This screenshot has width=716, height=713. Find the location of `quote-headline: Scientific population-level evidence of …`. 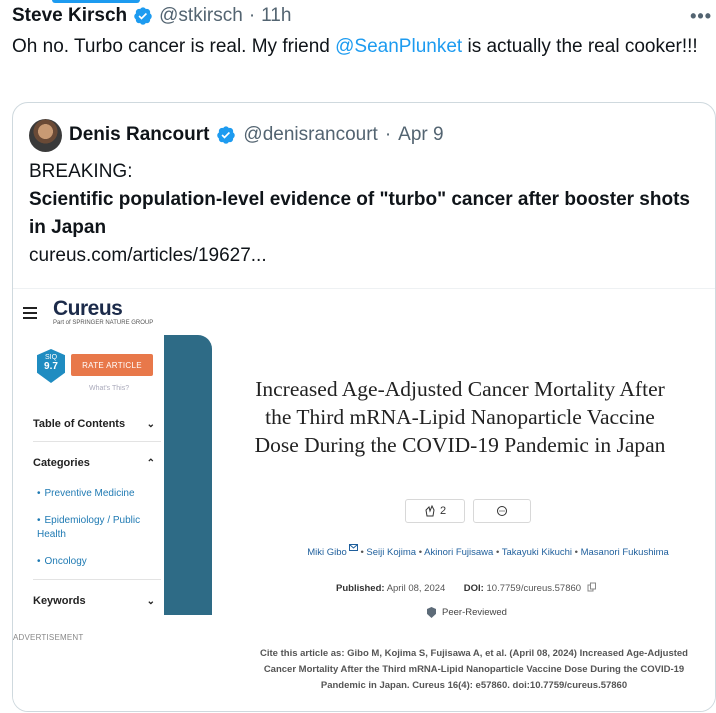

quote-headline: Scientific population-level evidence of … is located at coordinates (359, 213).